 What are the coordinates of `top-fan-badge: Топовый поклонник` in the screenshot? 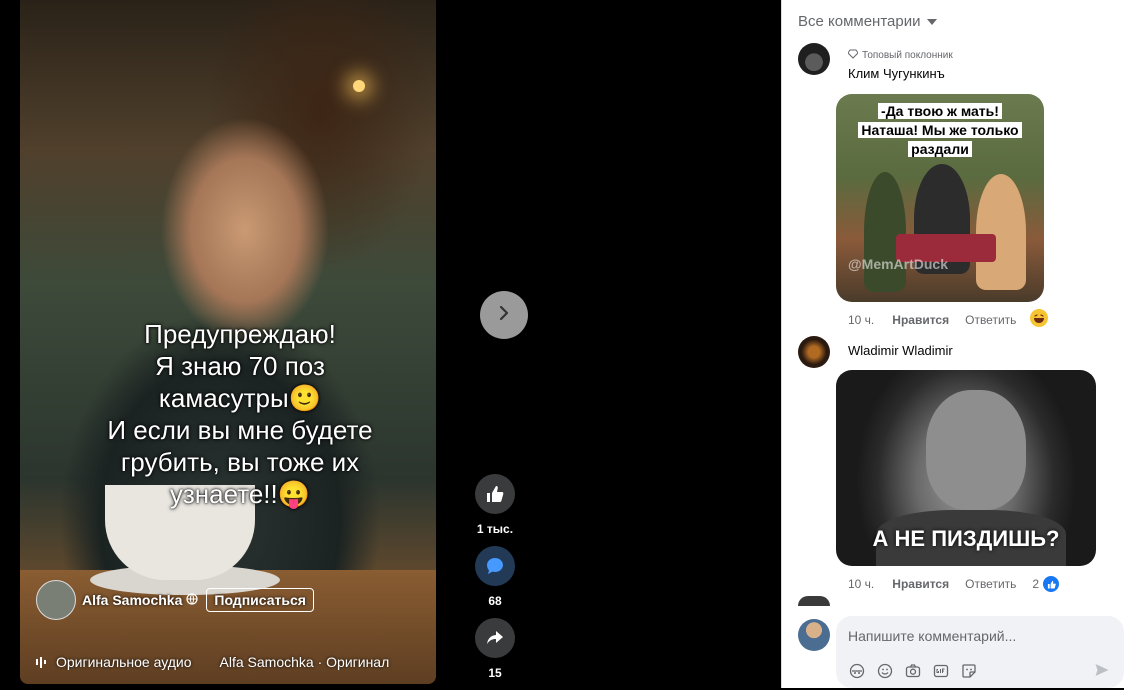 It's located at (900, 55).